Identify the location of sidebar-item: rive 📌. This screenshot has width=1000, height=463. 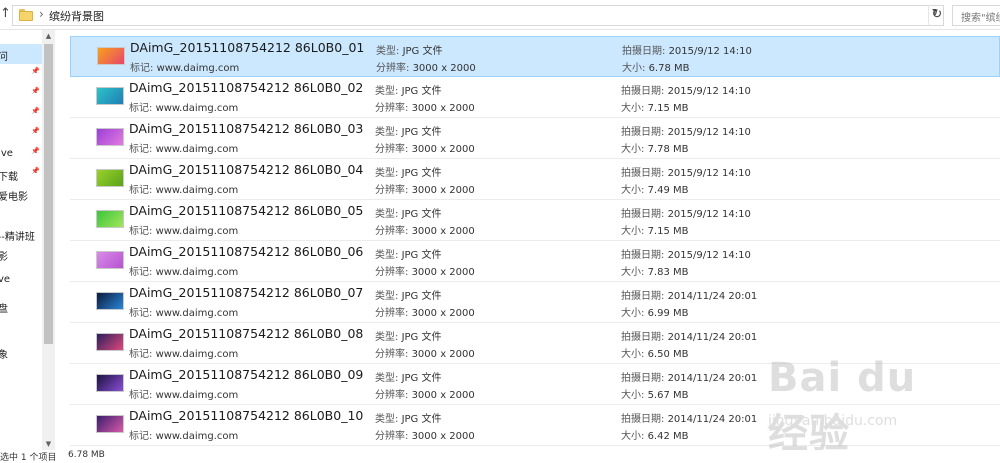
(21, 154).